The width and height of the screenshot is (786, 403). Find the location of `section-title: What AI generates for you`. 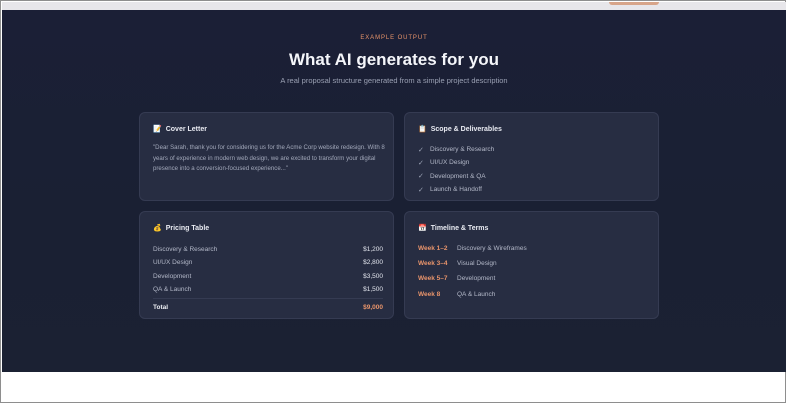

section-title: What AI generates for you is located at coordinates (393, 59).